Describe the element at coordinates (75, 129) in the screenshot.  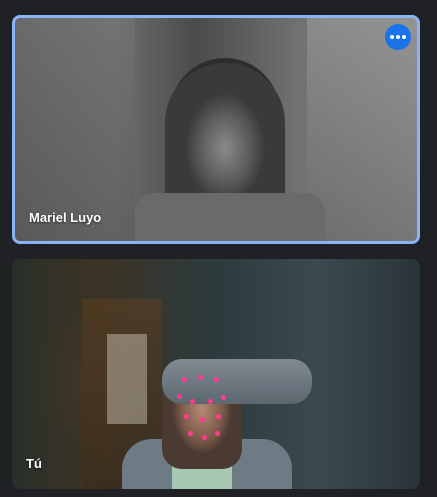
I see `video-background` at that location.